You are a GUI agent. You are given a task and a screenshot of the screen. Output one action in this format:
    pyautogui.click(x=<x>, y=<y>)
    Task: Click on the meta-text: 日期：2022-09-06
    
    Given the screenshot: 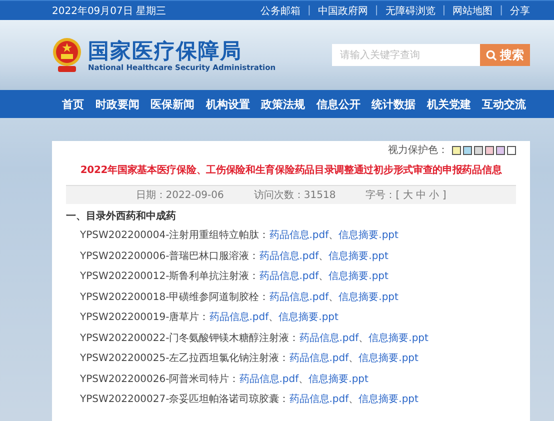 What is the action you would take?
    pyautogui.click(x=180, y=195)
    